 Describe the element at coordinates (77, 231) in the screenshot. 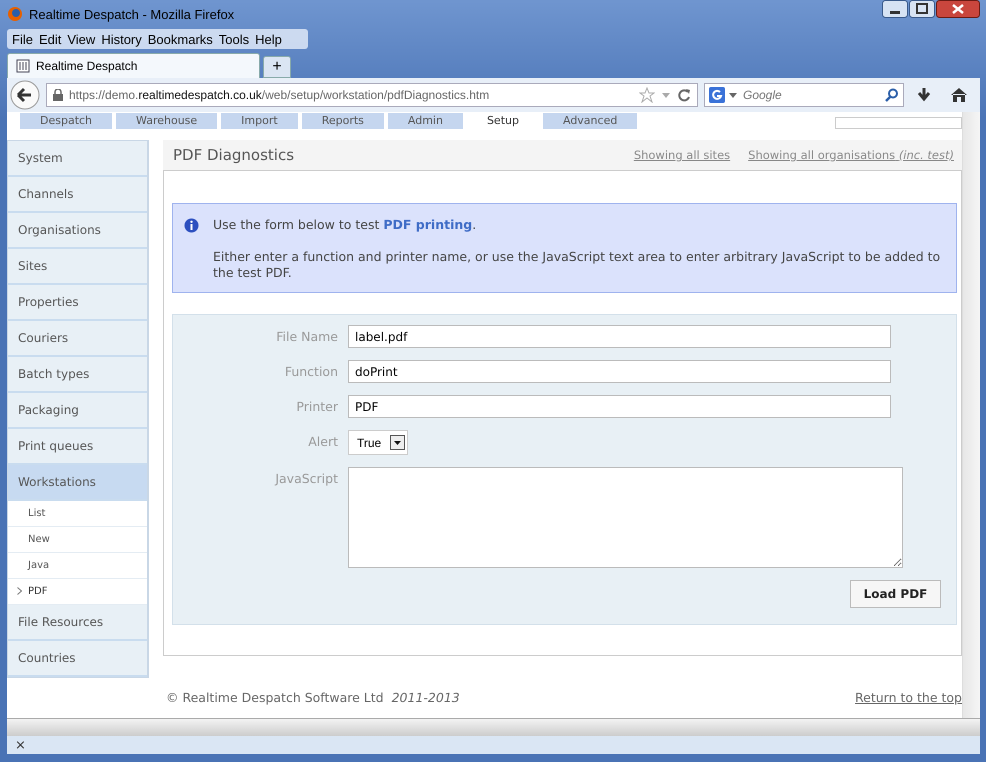

I see `sidebar-item: Organisations` at that location.